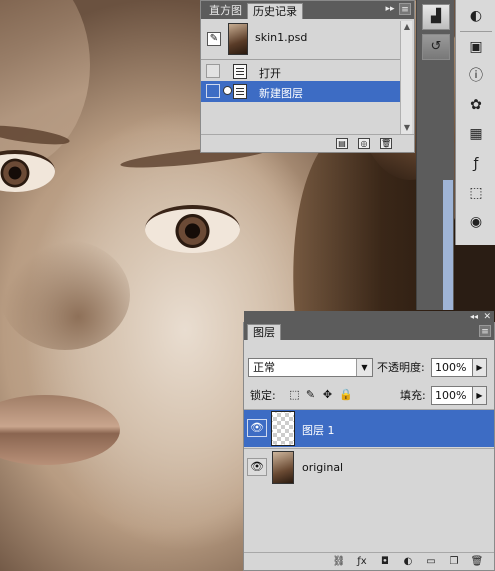  I want to click on collapse-panel-icon: ▸▸, so click(390, 9).